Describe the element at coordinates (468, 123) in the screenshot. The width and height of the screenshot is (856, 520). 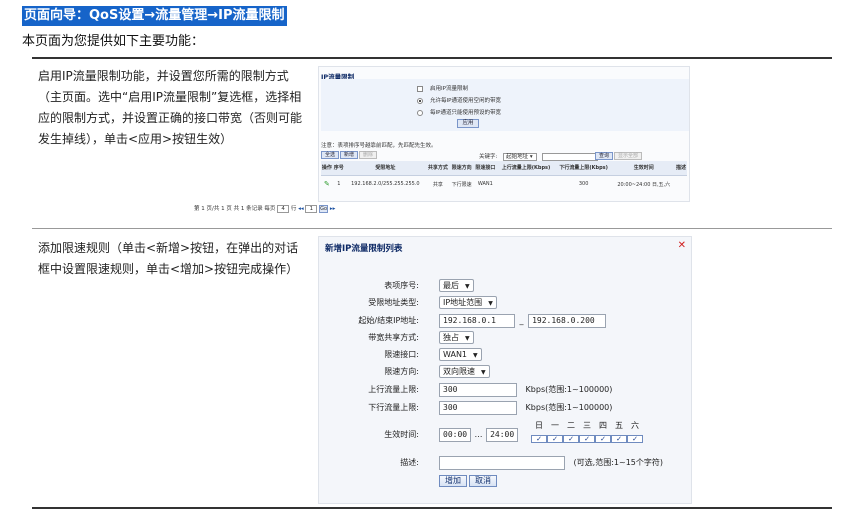
I see `apply-button: 应用` at that location.